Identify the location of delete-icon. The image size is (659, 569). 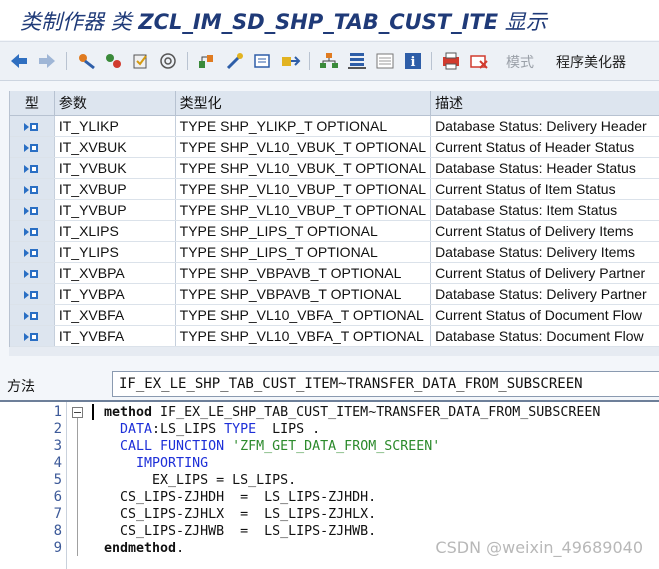
(479, 61).